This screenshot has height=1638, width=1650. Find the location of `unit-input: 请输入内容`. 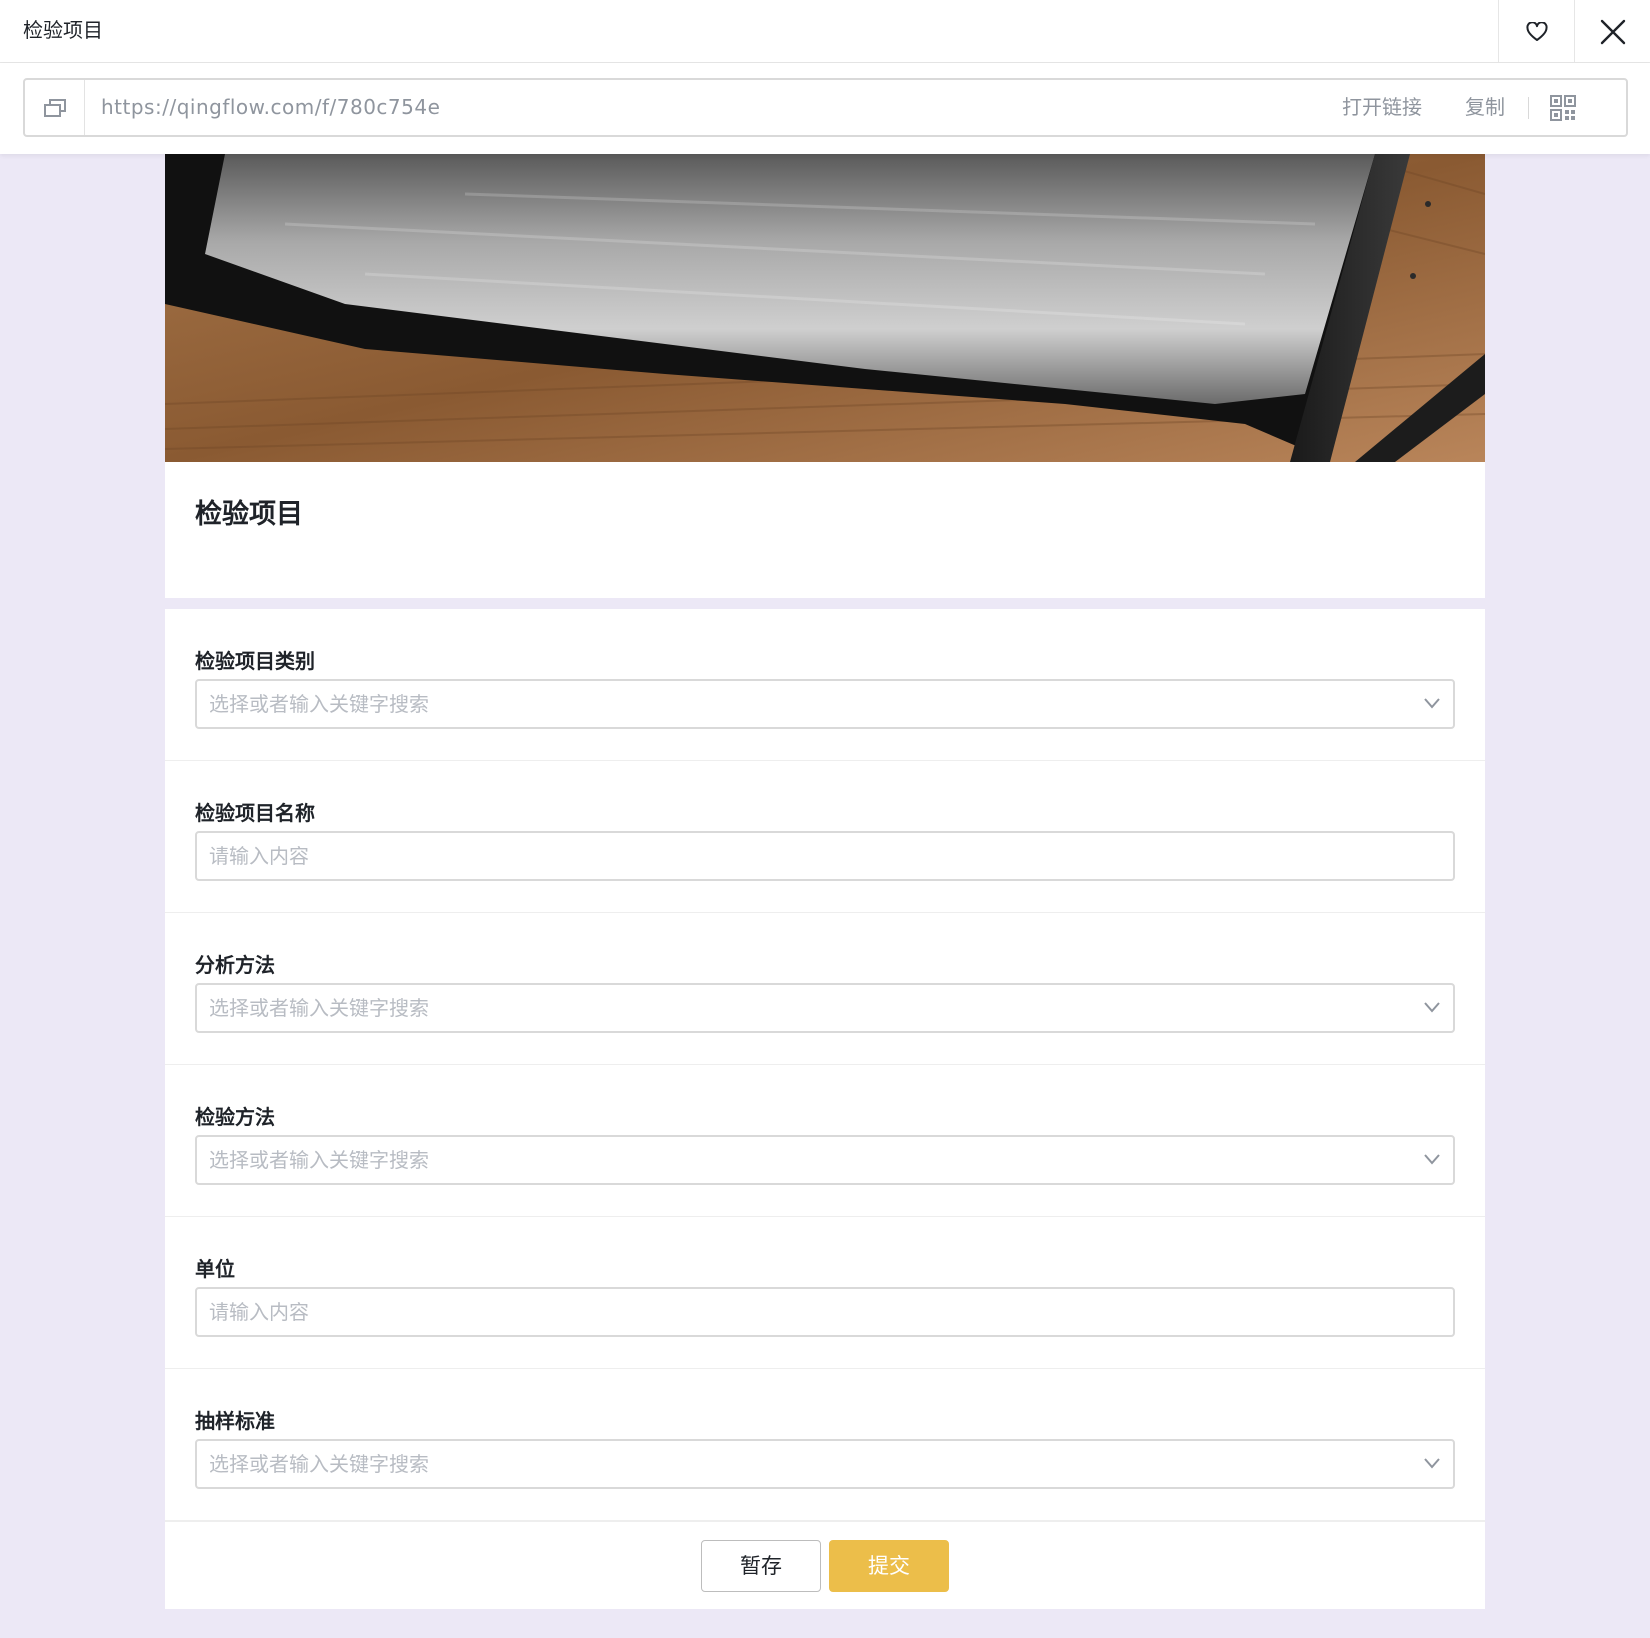

unit-input: 请输入内容 is located at coordinates (825, 1312).